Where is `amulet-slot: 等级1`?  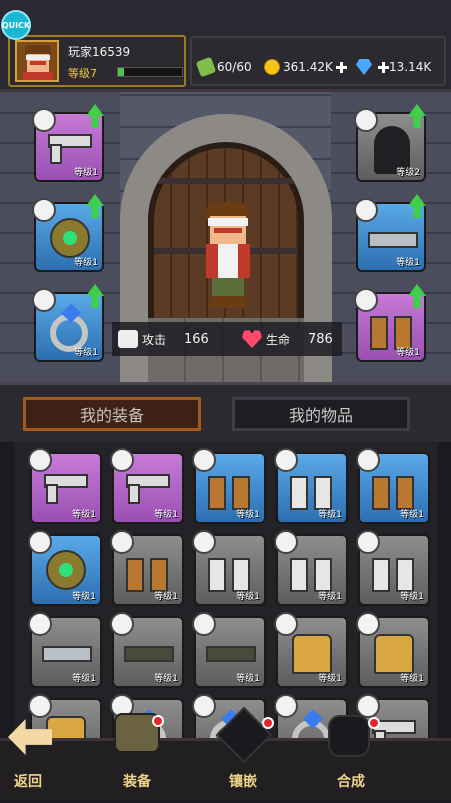
amulet-slot: 等级1 is located at coordinates (68, 233).